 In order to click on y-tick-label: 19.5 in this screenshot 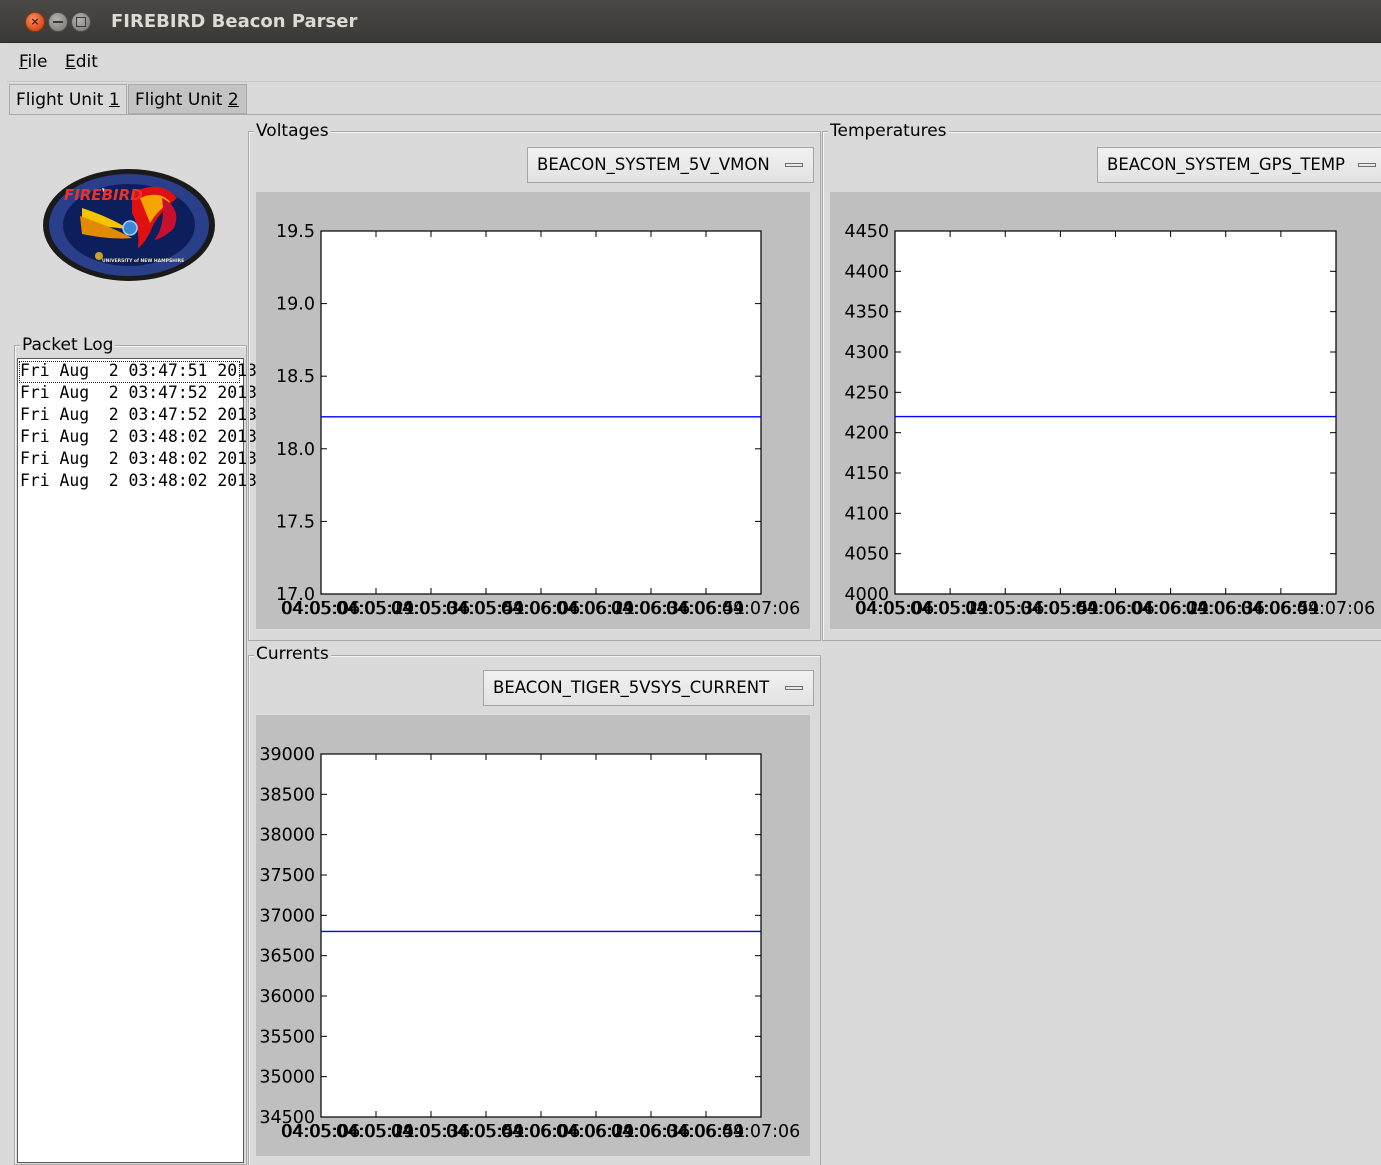, I will do `click(295, 232)`.